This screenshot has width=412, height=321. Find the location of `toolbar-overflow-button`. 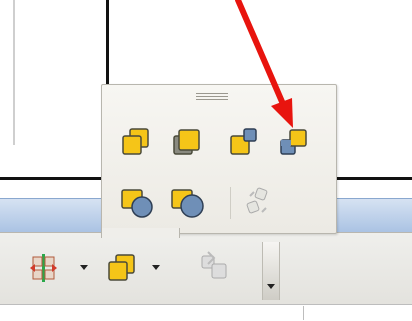

toolbar-overflow-button is located at coordinates (271, 271).